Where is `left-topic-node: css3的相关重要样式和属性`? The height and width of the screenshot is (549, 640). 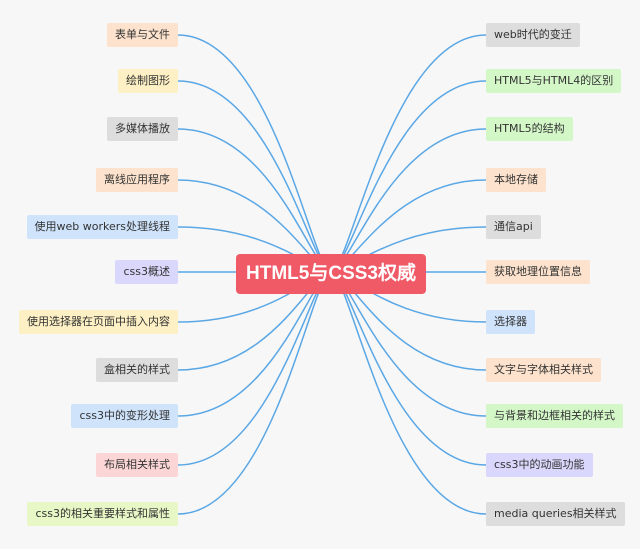
left-topic-node: css3的相关重要样式和属性 is located at coordinates (102, 514).